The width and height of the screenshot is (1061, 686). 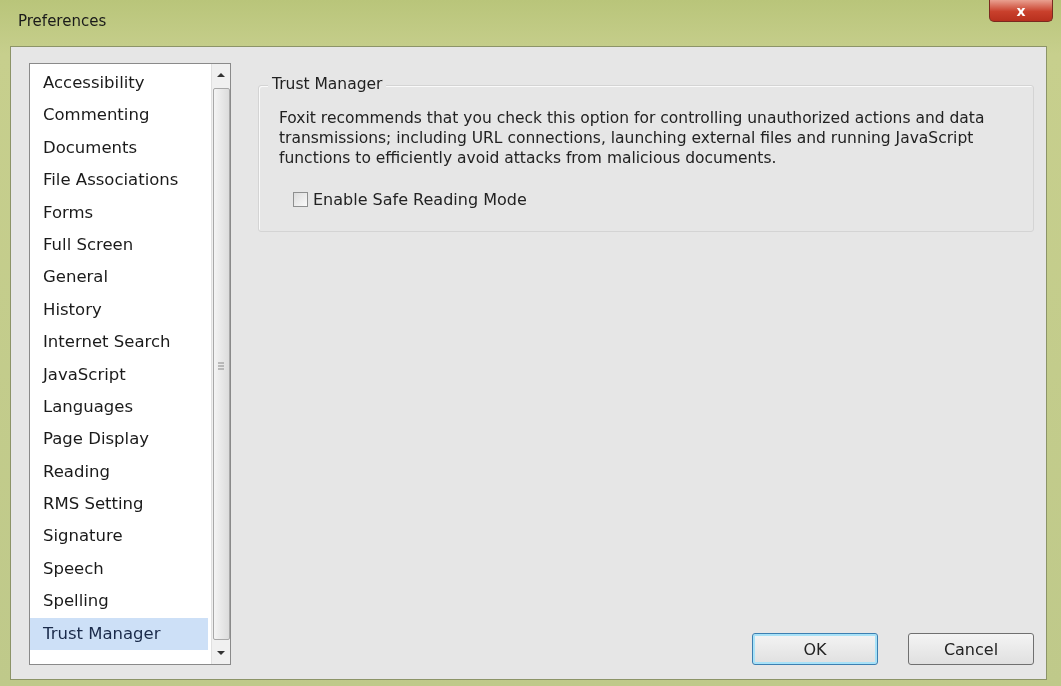 I want to click on scroll-down-icon, so click(x=221, y=653).